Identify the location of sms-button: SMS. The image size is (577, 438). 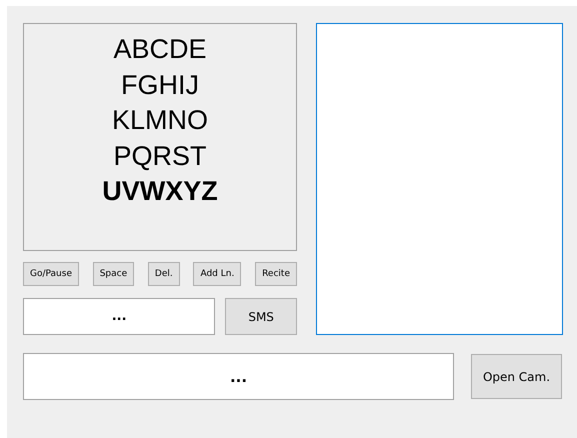
(261, 316).